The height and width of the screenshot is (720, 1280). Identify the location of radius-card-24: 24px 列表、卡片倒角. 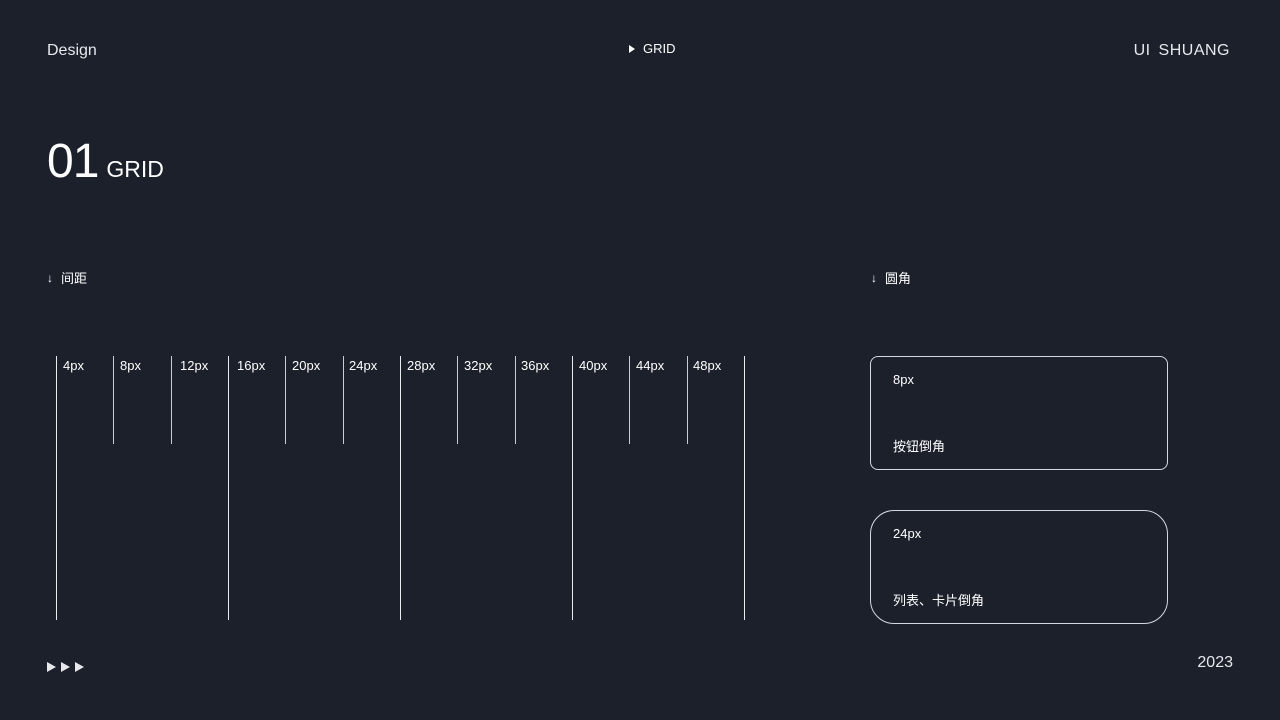
(1019, 567).